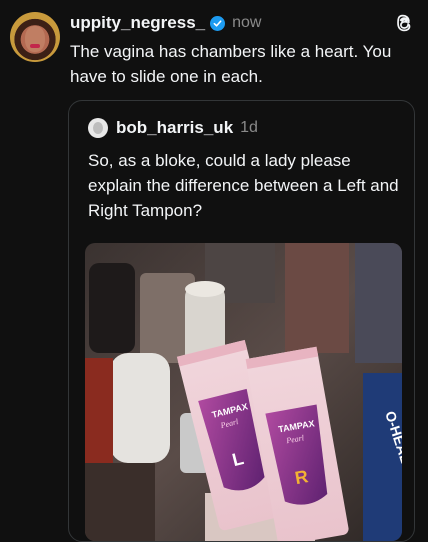 This screenshot has height=542, width=428. I want to click on avatar, so click(35, 37).